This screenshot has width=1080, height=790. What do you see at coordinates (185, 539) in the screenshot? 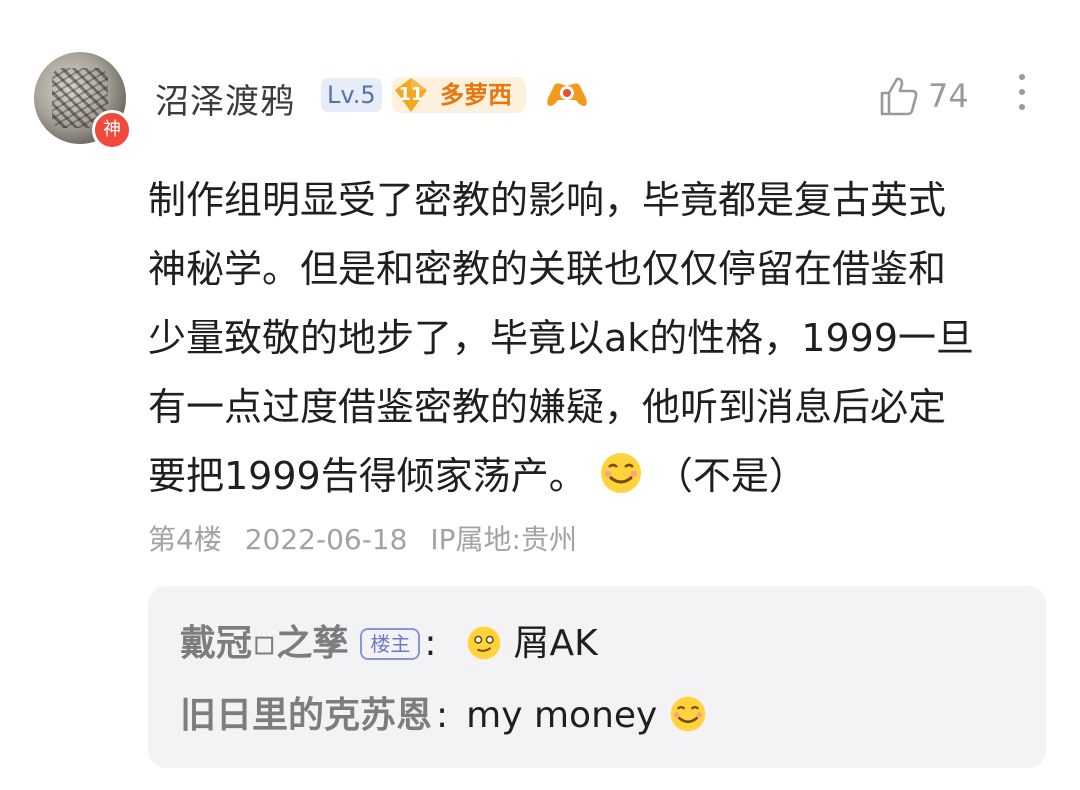
I see `floor-number: 第4楼` at bounding box center [185, 539].